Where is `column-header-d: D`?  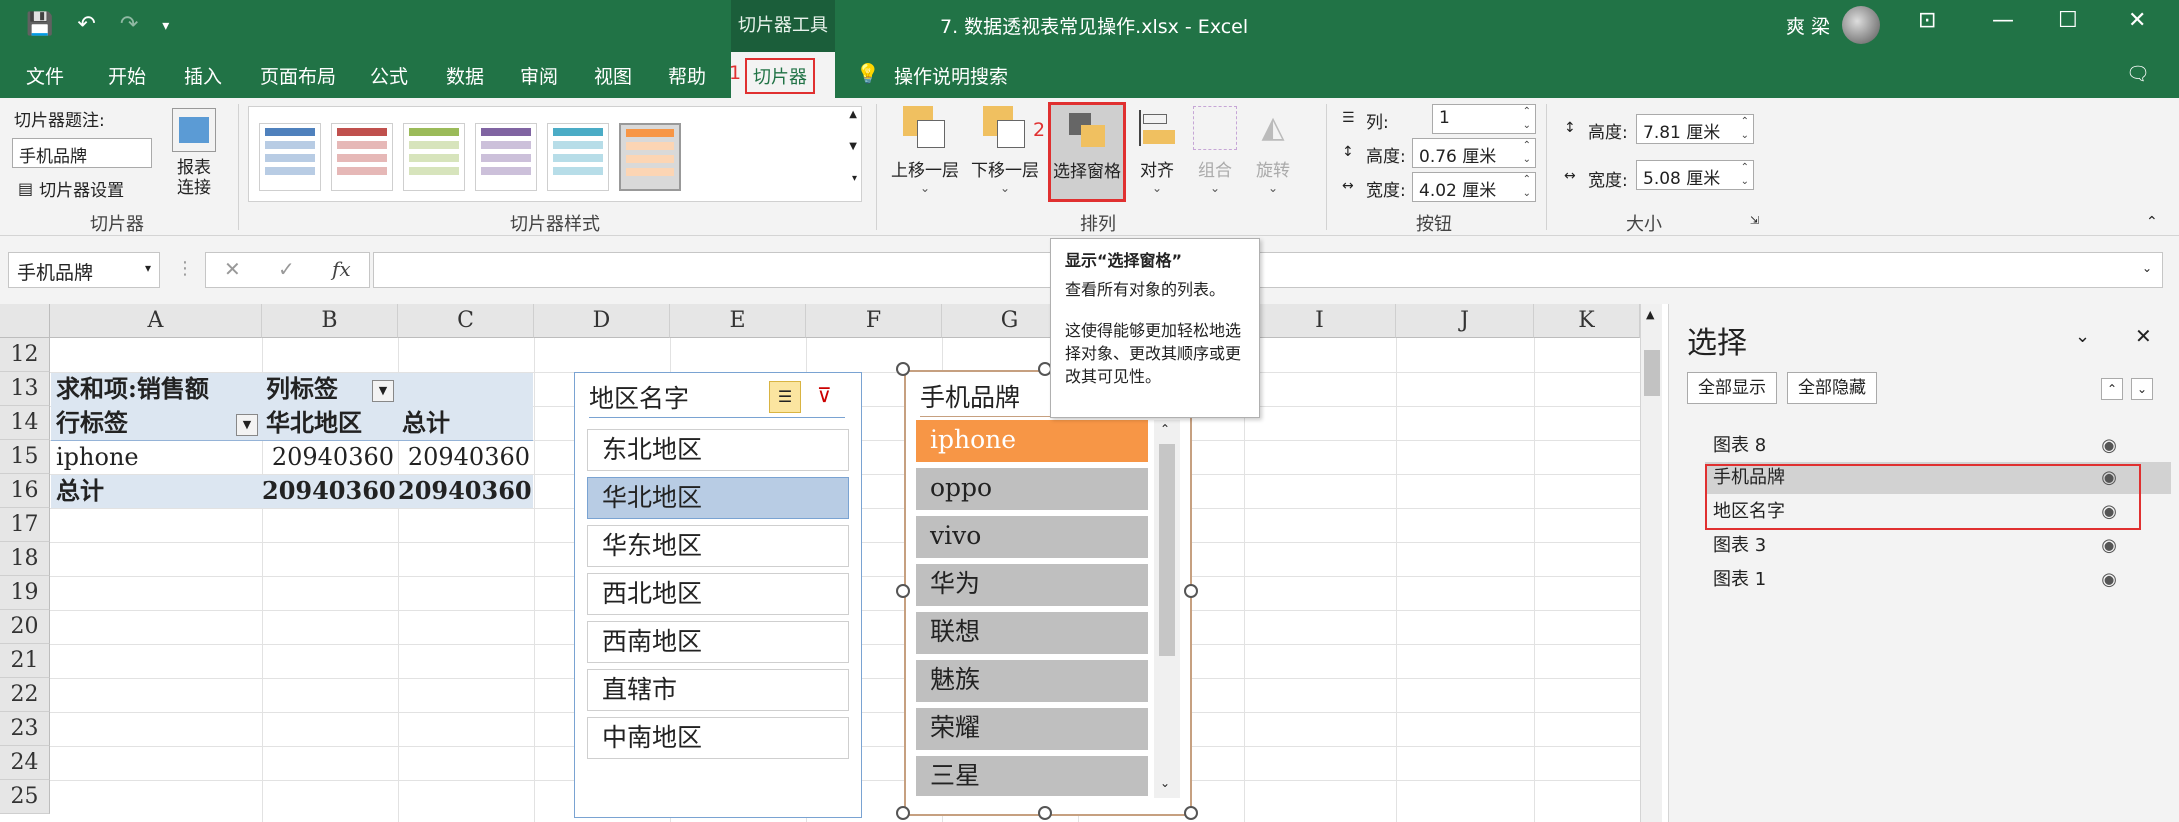 column-header-d: D is located at coordinates (602, 321).